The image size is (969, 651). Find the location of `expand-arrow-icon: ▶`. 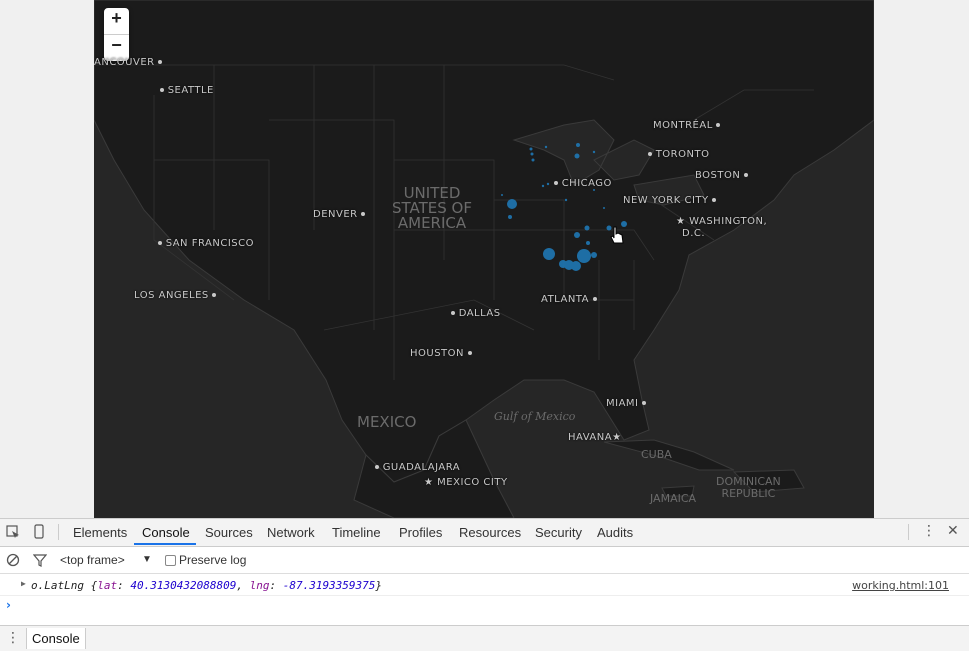

expand-arrow-icon: ▶ is located at coordinates (23, 583).